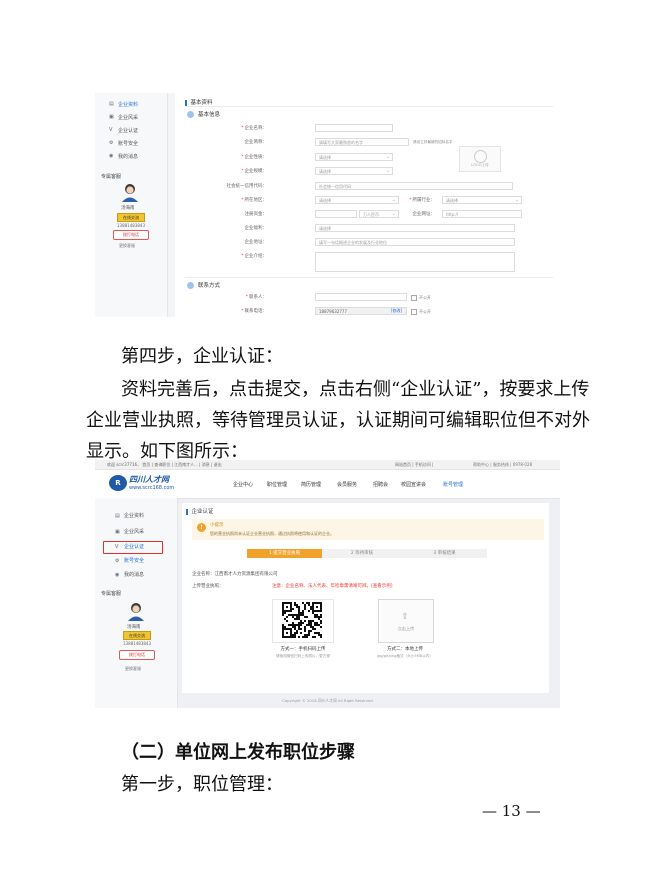 Image resolution: width=646 pixels, height=896 pixels. I want to click on capital-input, so click(336, 214).